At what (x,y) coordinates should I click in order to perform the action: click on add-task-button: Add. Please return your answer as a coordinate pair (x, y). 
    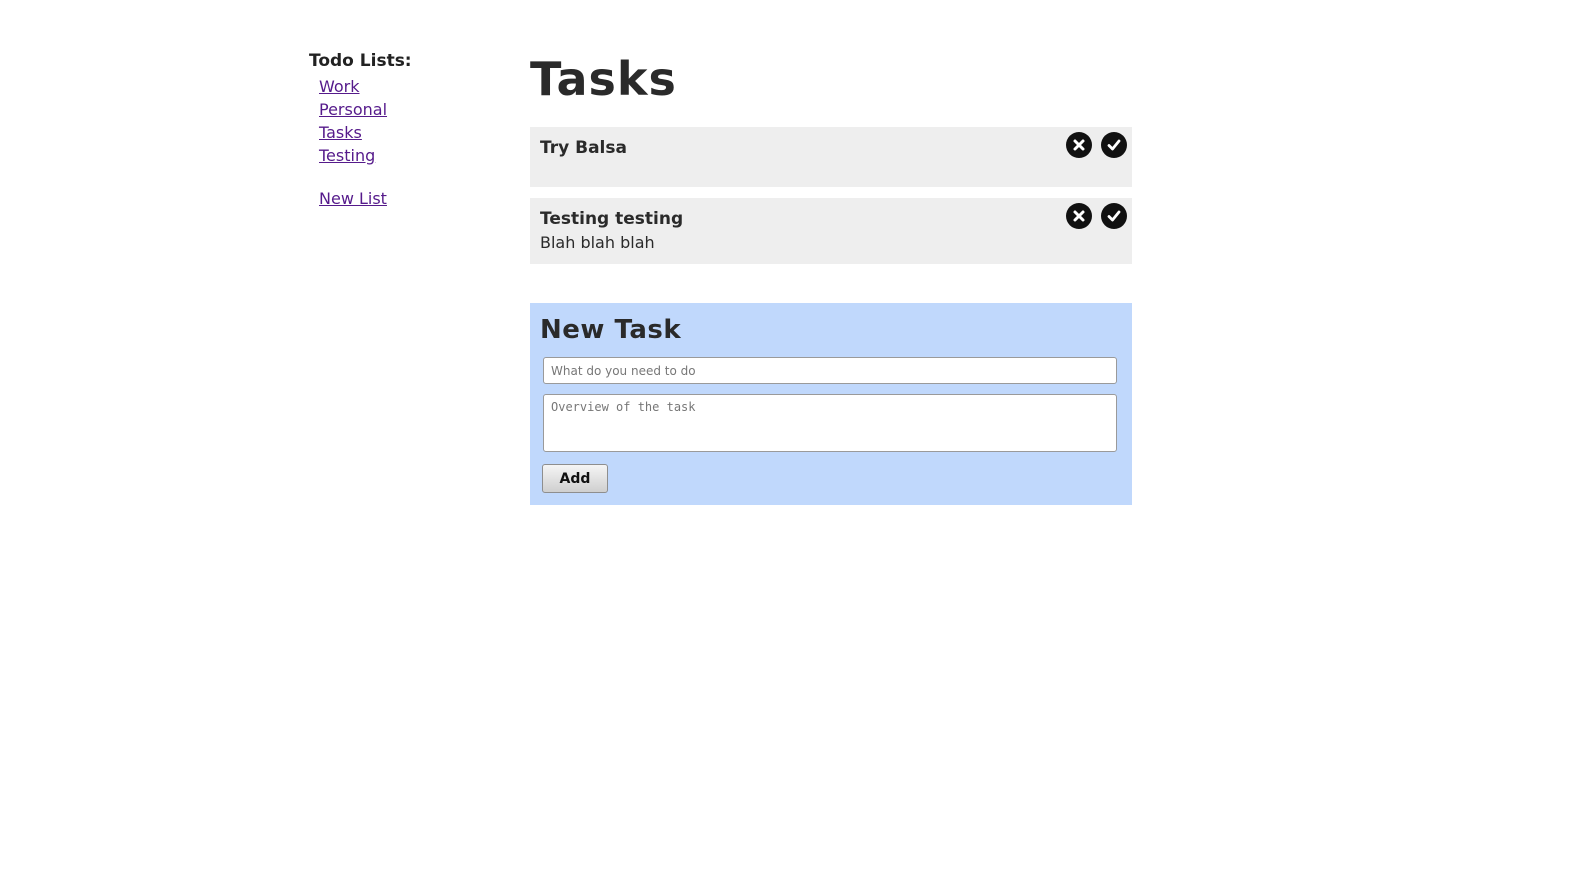
    Looking at the image, I should click on (575, 478).